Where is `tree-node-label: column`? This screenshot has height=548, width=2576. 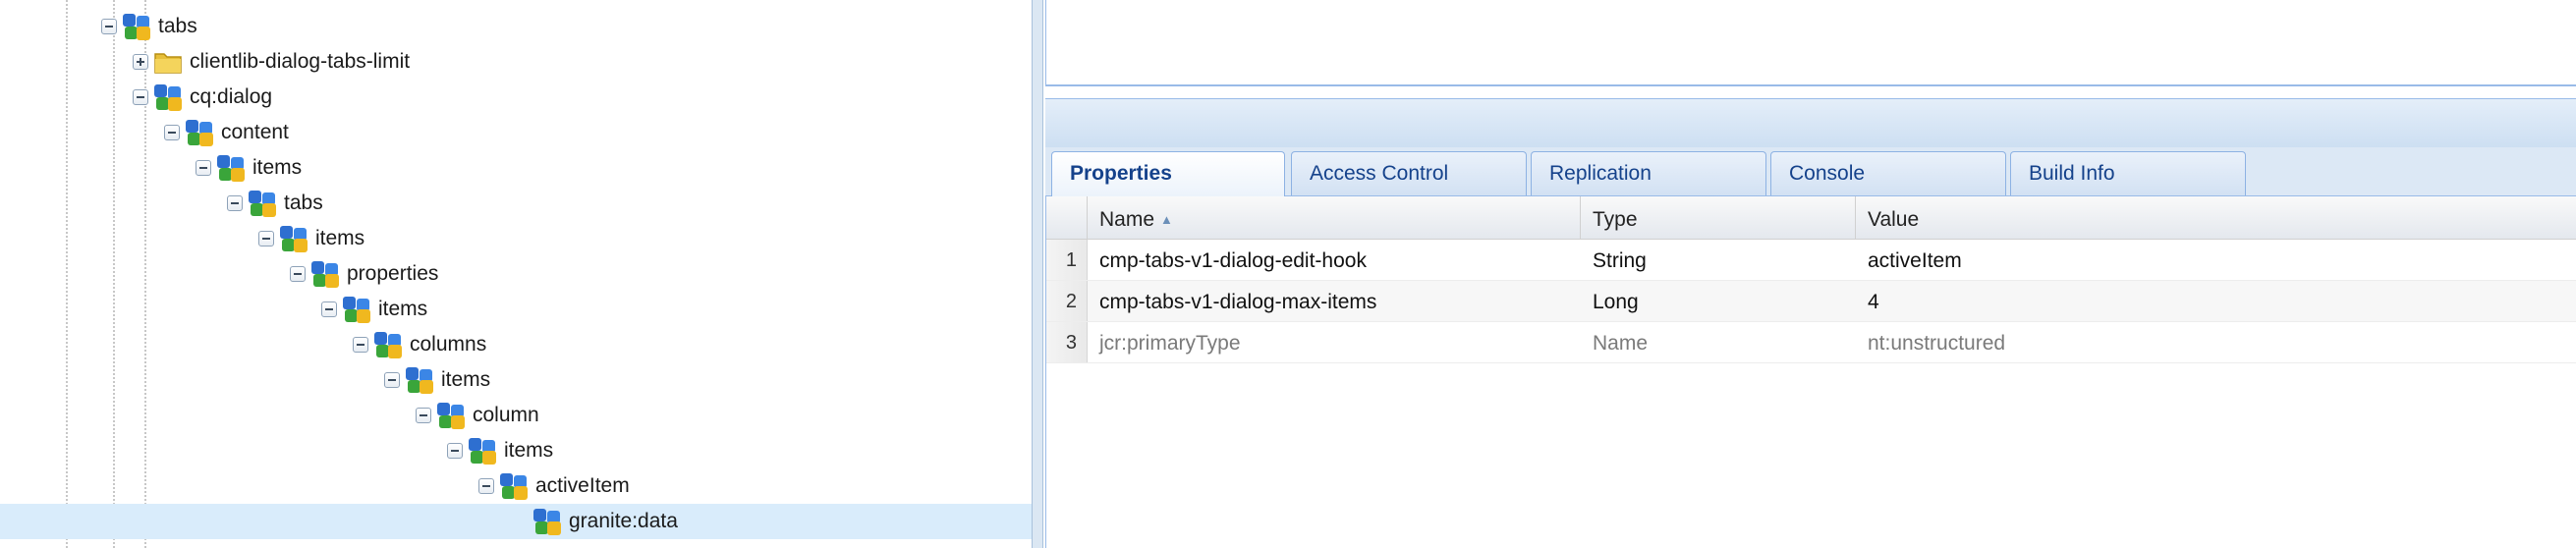
tree-node-label: column is located at coordinates (506, 415).